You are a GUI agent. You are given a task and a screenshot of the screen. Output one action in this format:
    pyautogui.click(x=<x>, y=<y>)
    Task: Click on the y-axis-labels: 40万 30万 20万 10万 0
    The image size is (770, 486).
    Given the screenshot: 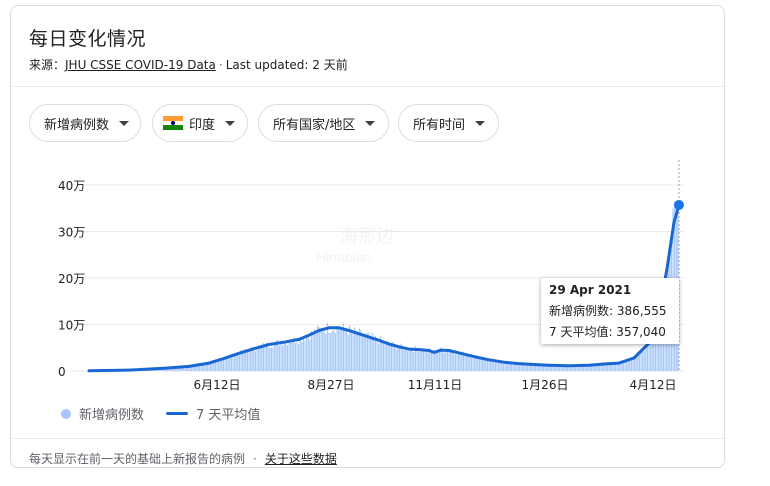 What is the action you would take?
    pyautogui.click(x=71, y=279)
    